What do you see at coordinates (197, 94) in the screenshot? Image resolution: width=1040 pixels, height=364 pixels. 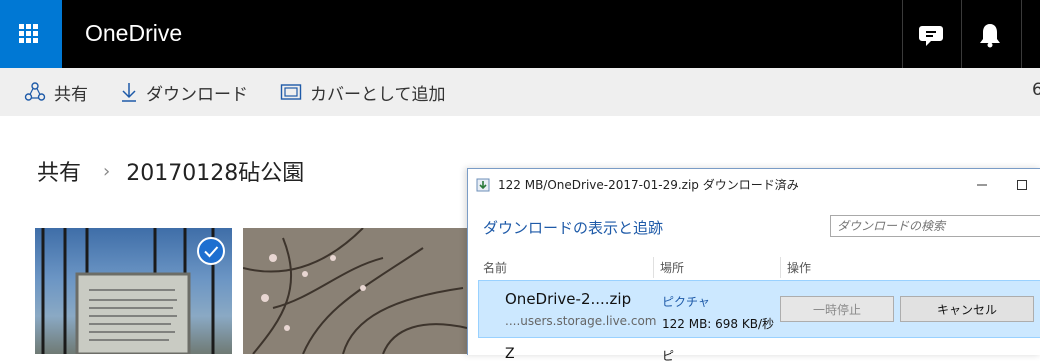 I see `download-label: ダウンロード` at bounding box center [197, 94].